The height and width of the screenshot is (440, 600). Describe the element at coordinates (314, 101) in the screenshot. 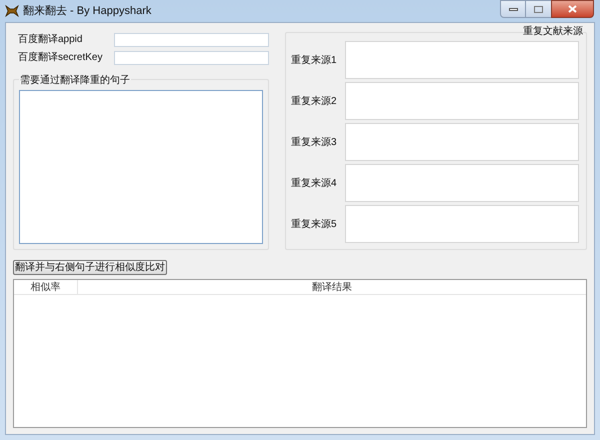

I see `source-label: 重复来源2` at that location.